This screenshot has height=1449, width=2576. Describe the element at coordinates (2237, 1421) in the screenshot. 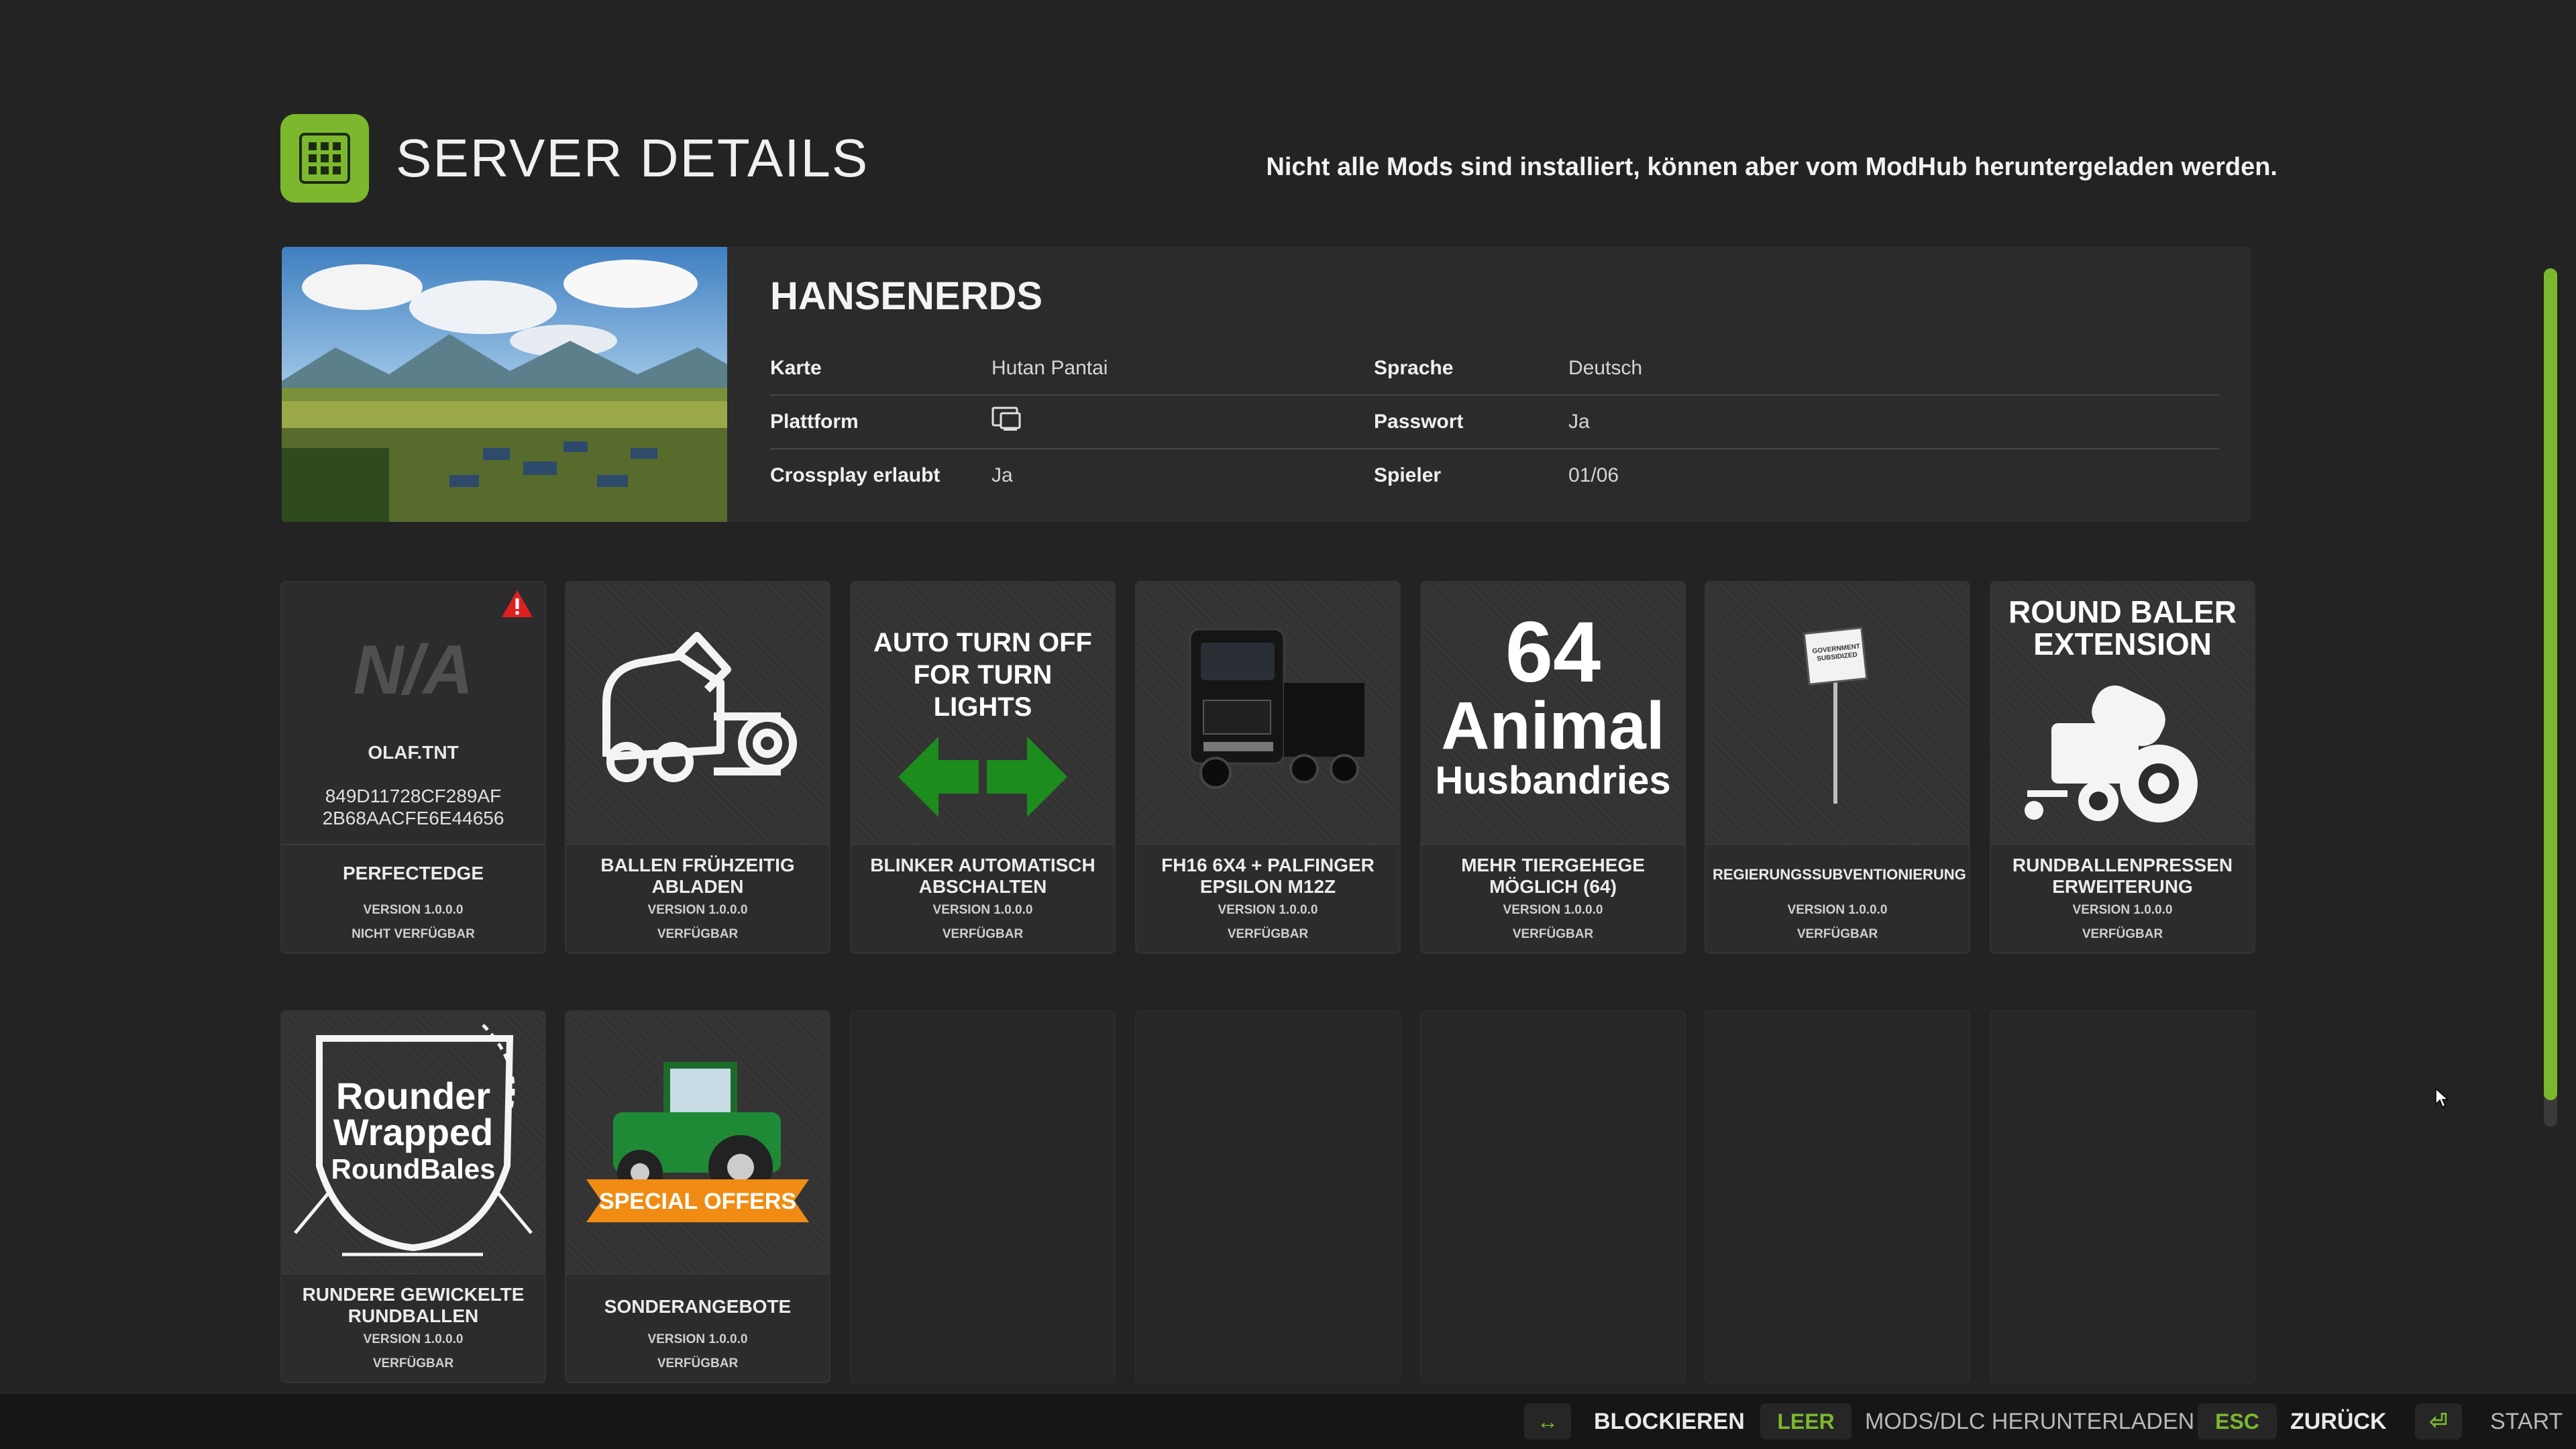

I see `esc-key: ESC` at that location.